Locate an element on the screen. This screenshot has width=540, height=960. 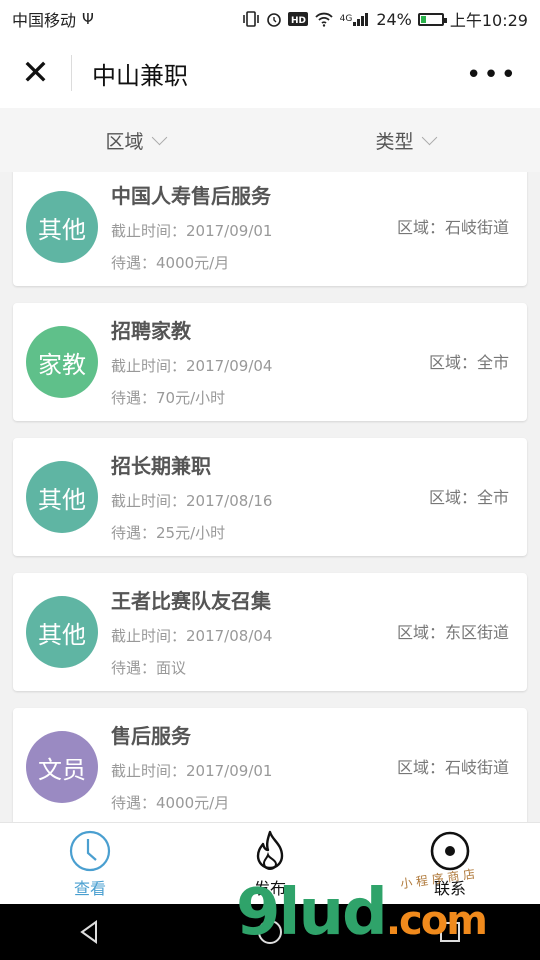
battery-icon is located at coordinates (432, 19).